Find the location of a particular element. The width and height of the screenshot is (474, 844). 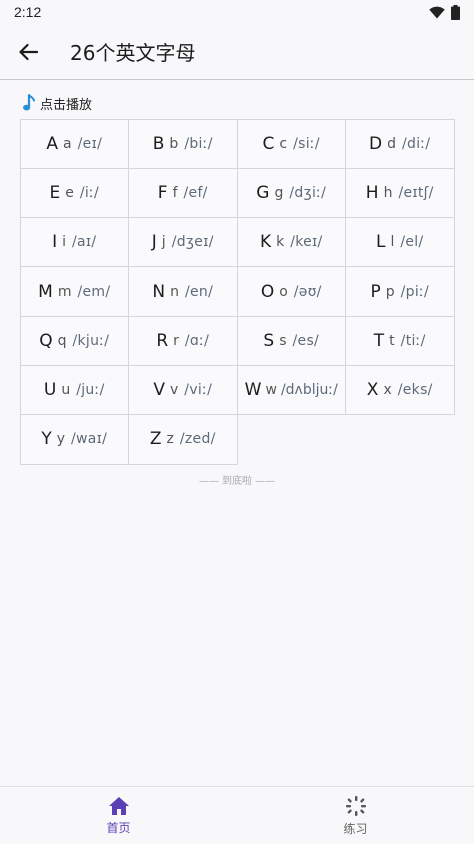

letter-cell-a: Aa/eɪ/ is located at coordinates (74, 143).